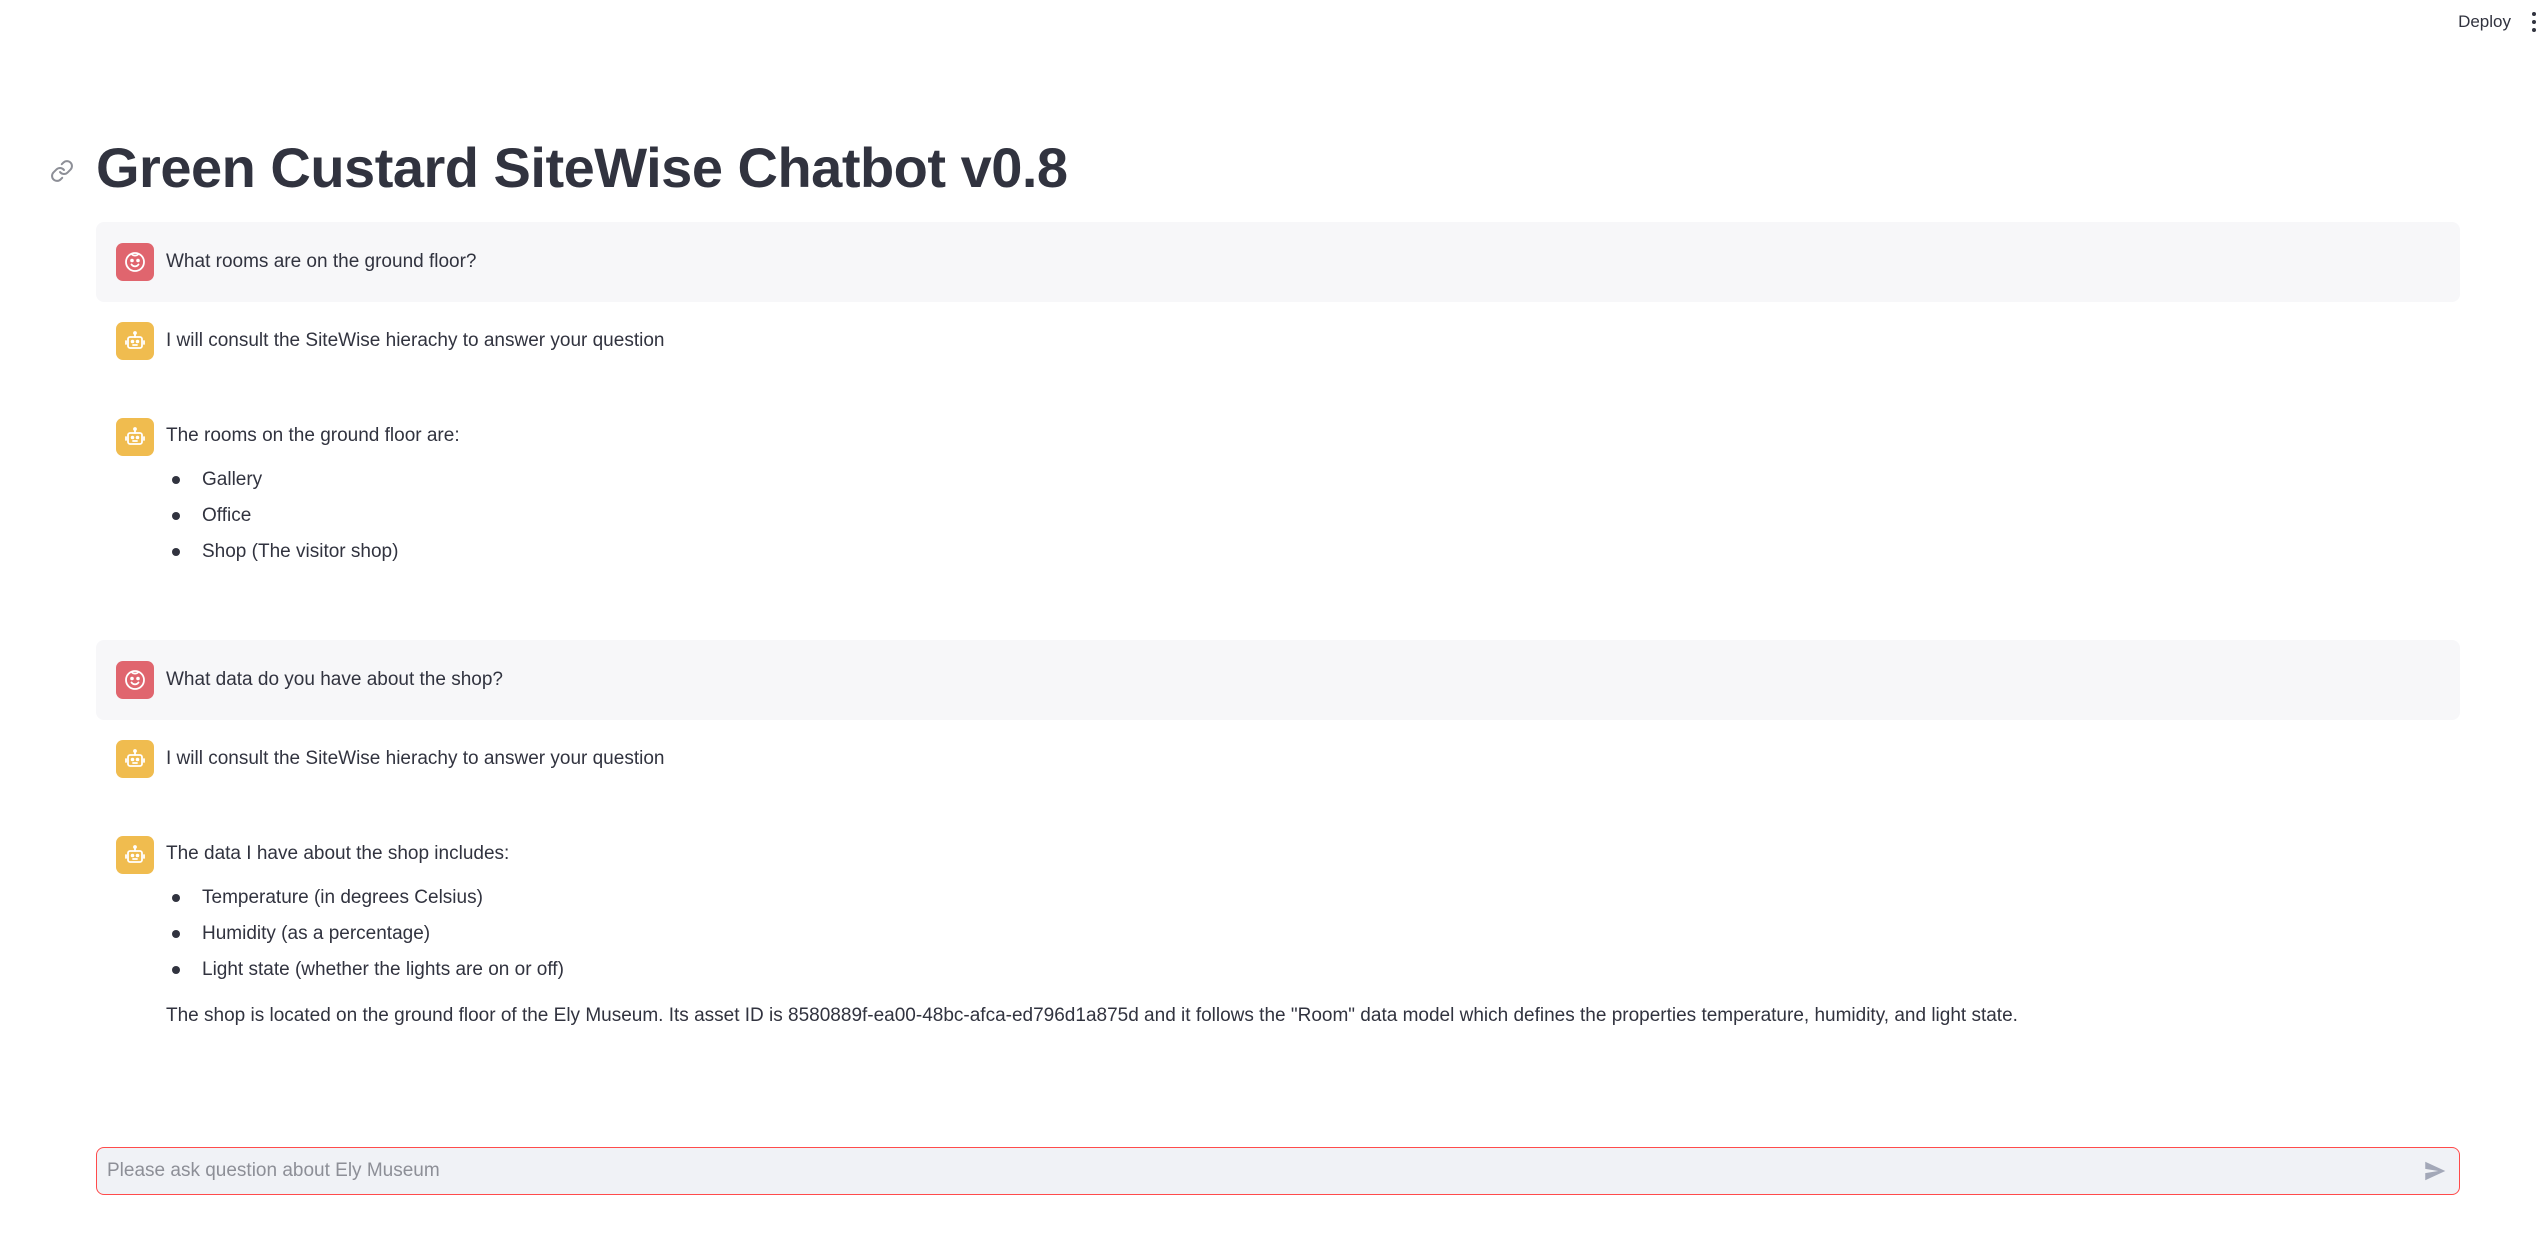 The height and width of the screenshot is (1255, 2547). Describe the element at coordinates (2435, 1171) in the screenshot. I see `send-icon` at that location.